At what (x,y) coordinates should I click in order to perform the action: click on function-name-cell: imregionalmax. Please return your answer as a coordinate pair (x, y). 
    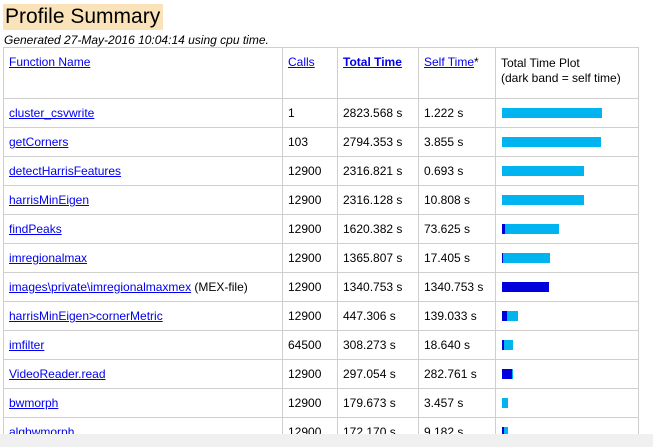
    Looking at the image, I should click on (143, 258).